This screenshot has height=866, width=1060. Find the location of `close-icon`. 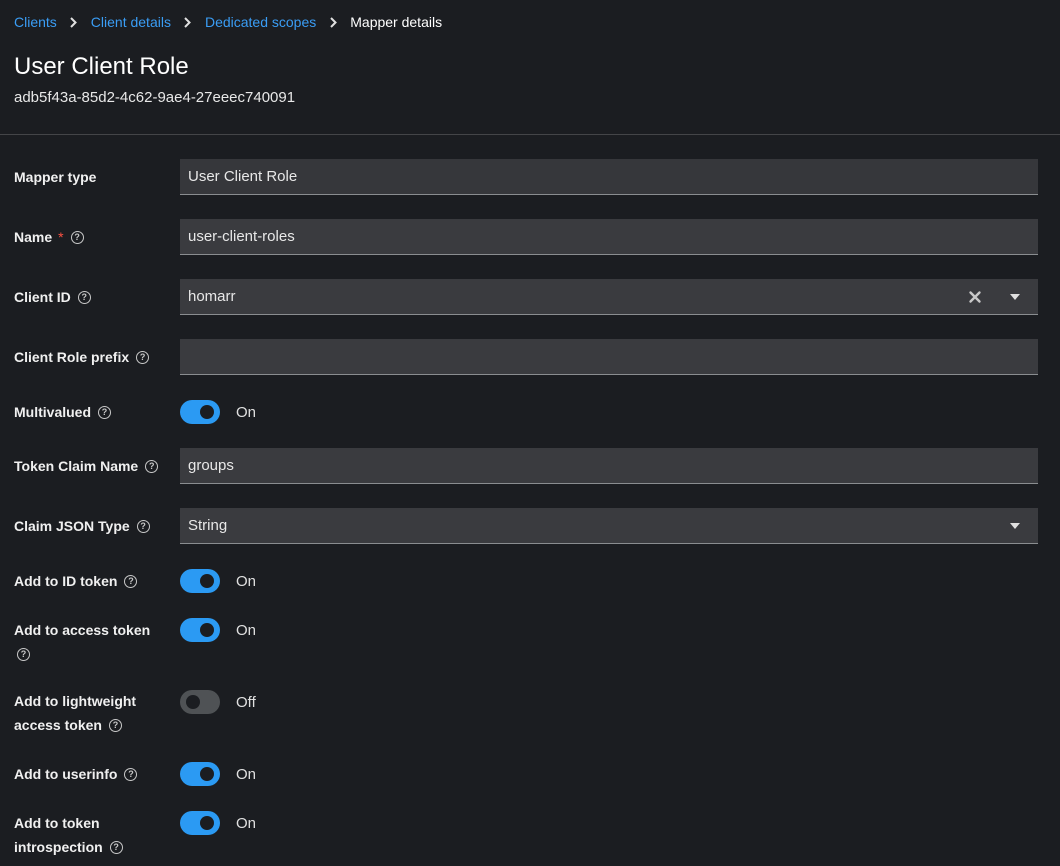

close-icon is located at coordinates (975, 297).